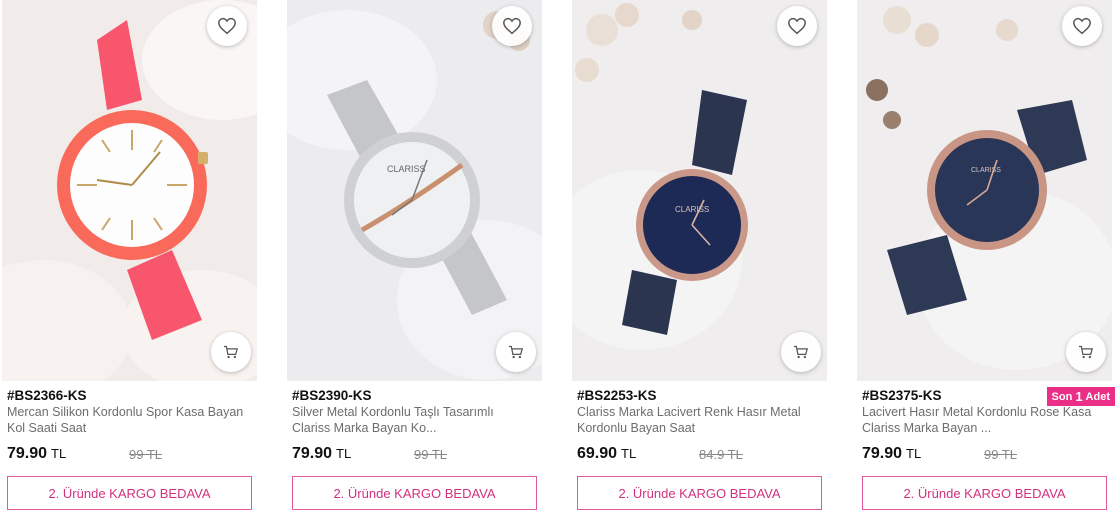 The width and height of the screenshot is (1117, 527). Describe the element at coordinates (597, 453) in the screenshot. I see `price-value: 69.90` at that location.